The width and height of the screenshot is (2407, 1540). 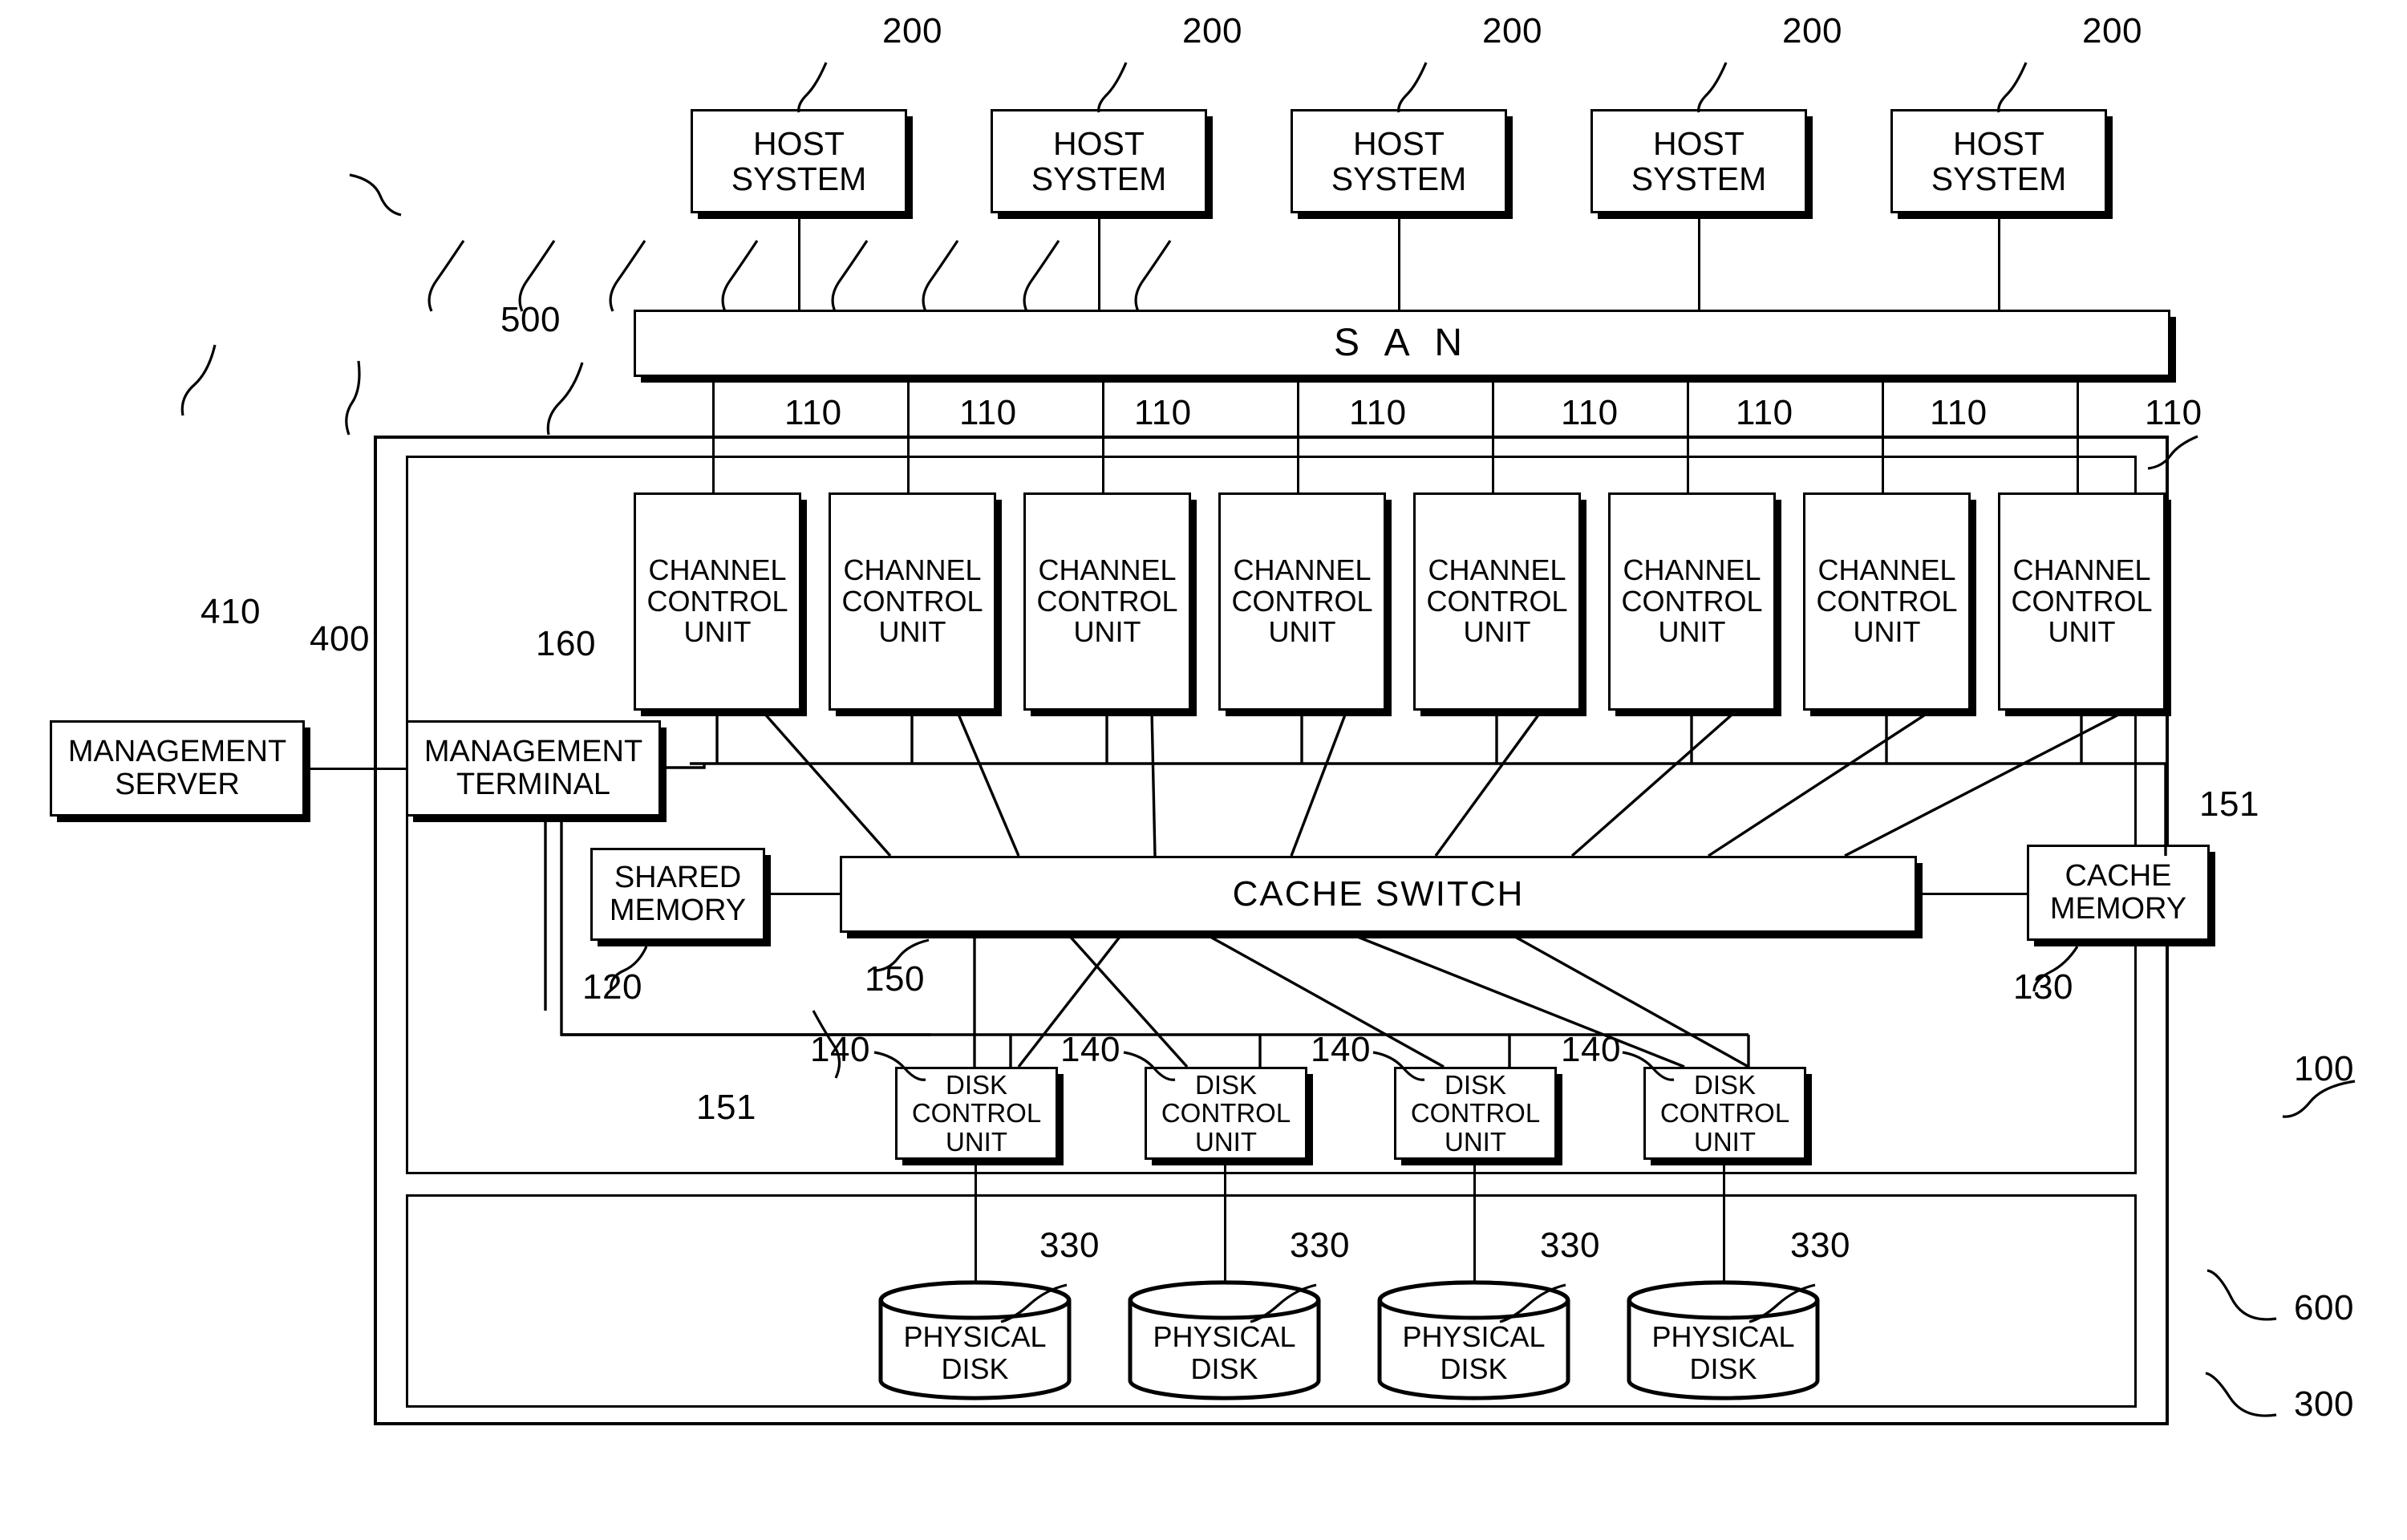 I want to click on shared-memory-box: SHARED MEMORY, so click(x=677, y=894).